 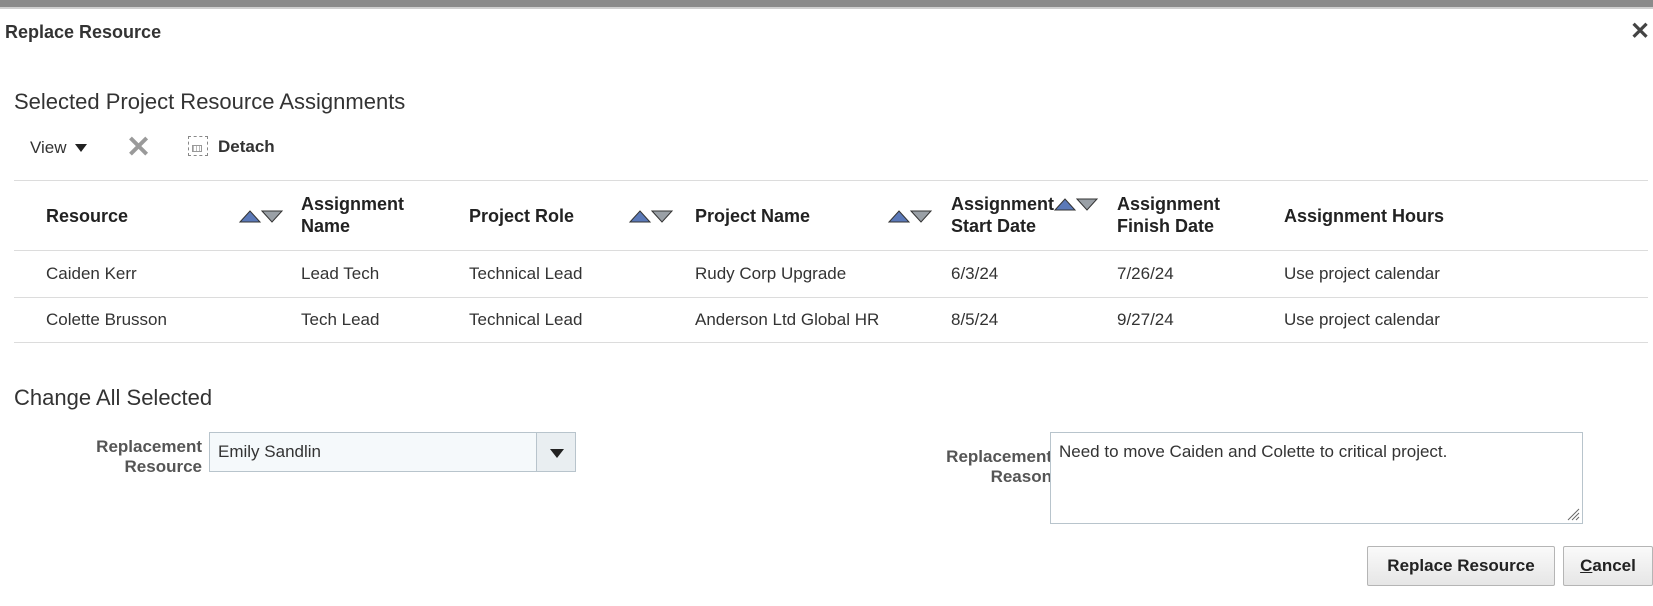 I want to click on replacement-resource-select: Emily Sandlin, so click(x=392, y=452).